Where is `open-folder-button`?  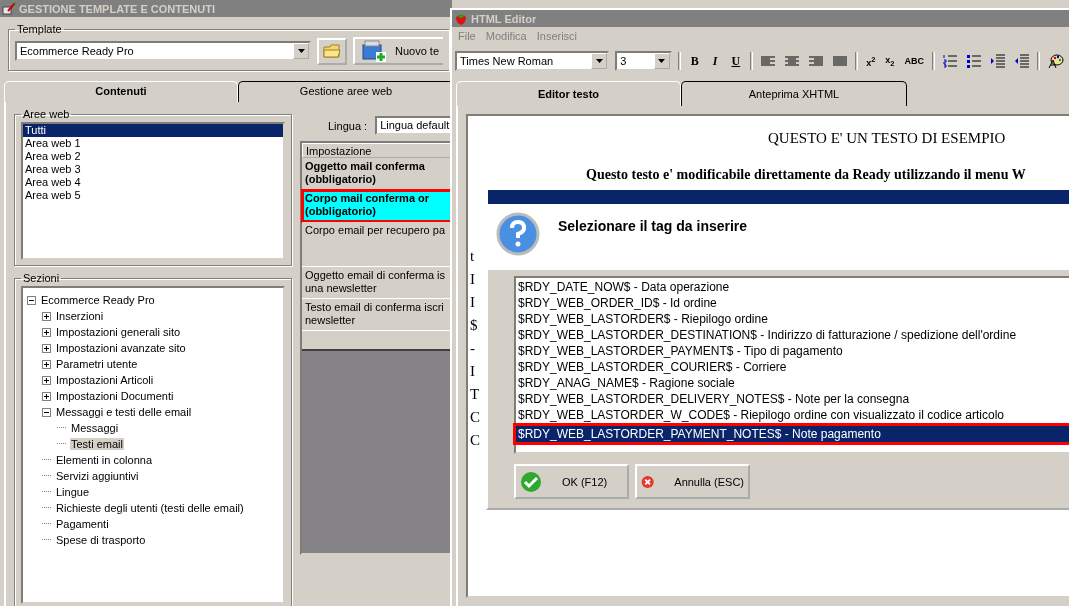
open-folder-button is located at coordinates (332, 51).